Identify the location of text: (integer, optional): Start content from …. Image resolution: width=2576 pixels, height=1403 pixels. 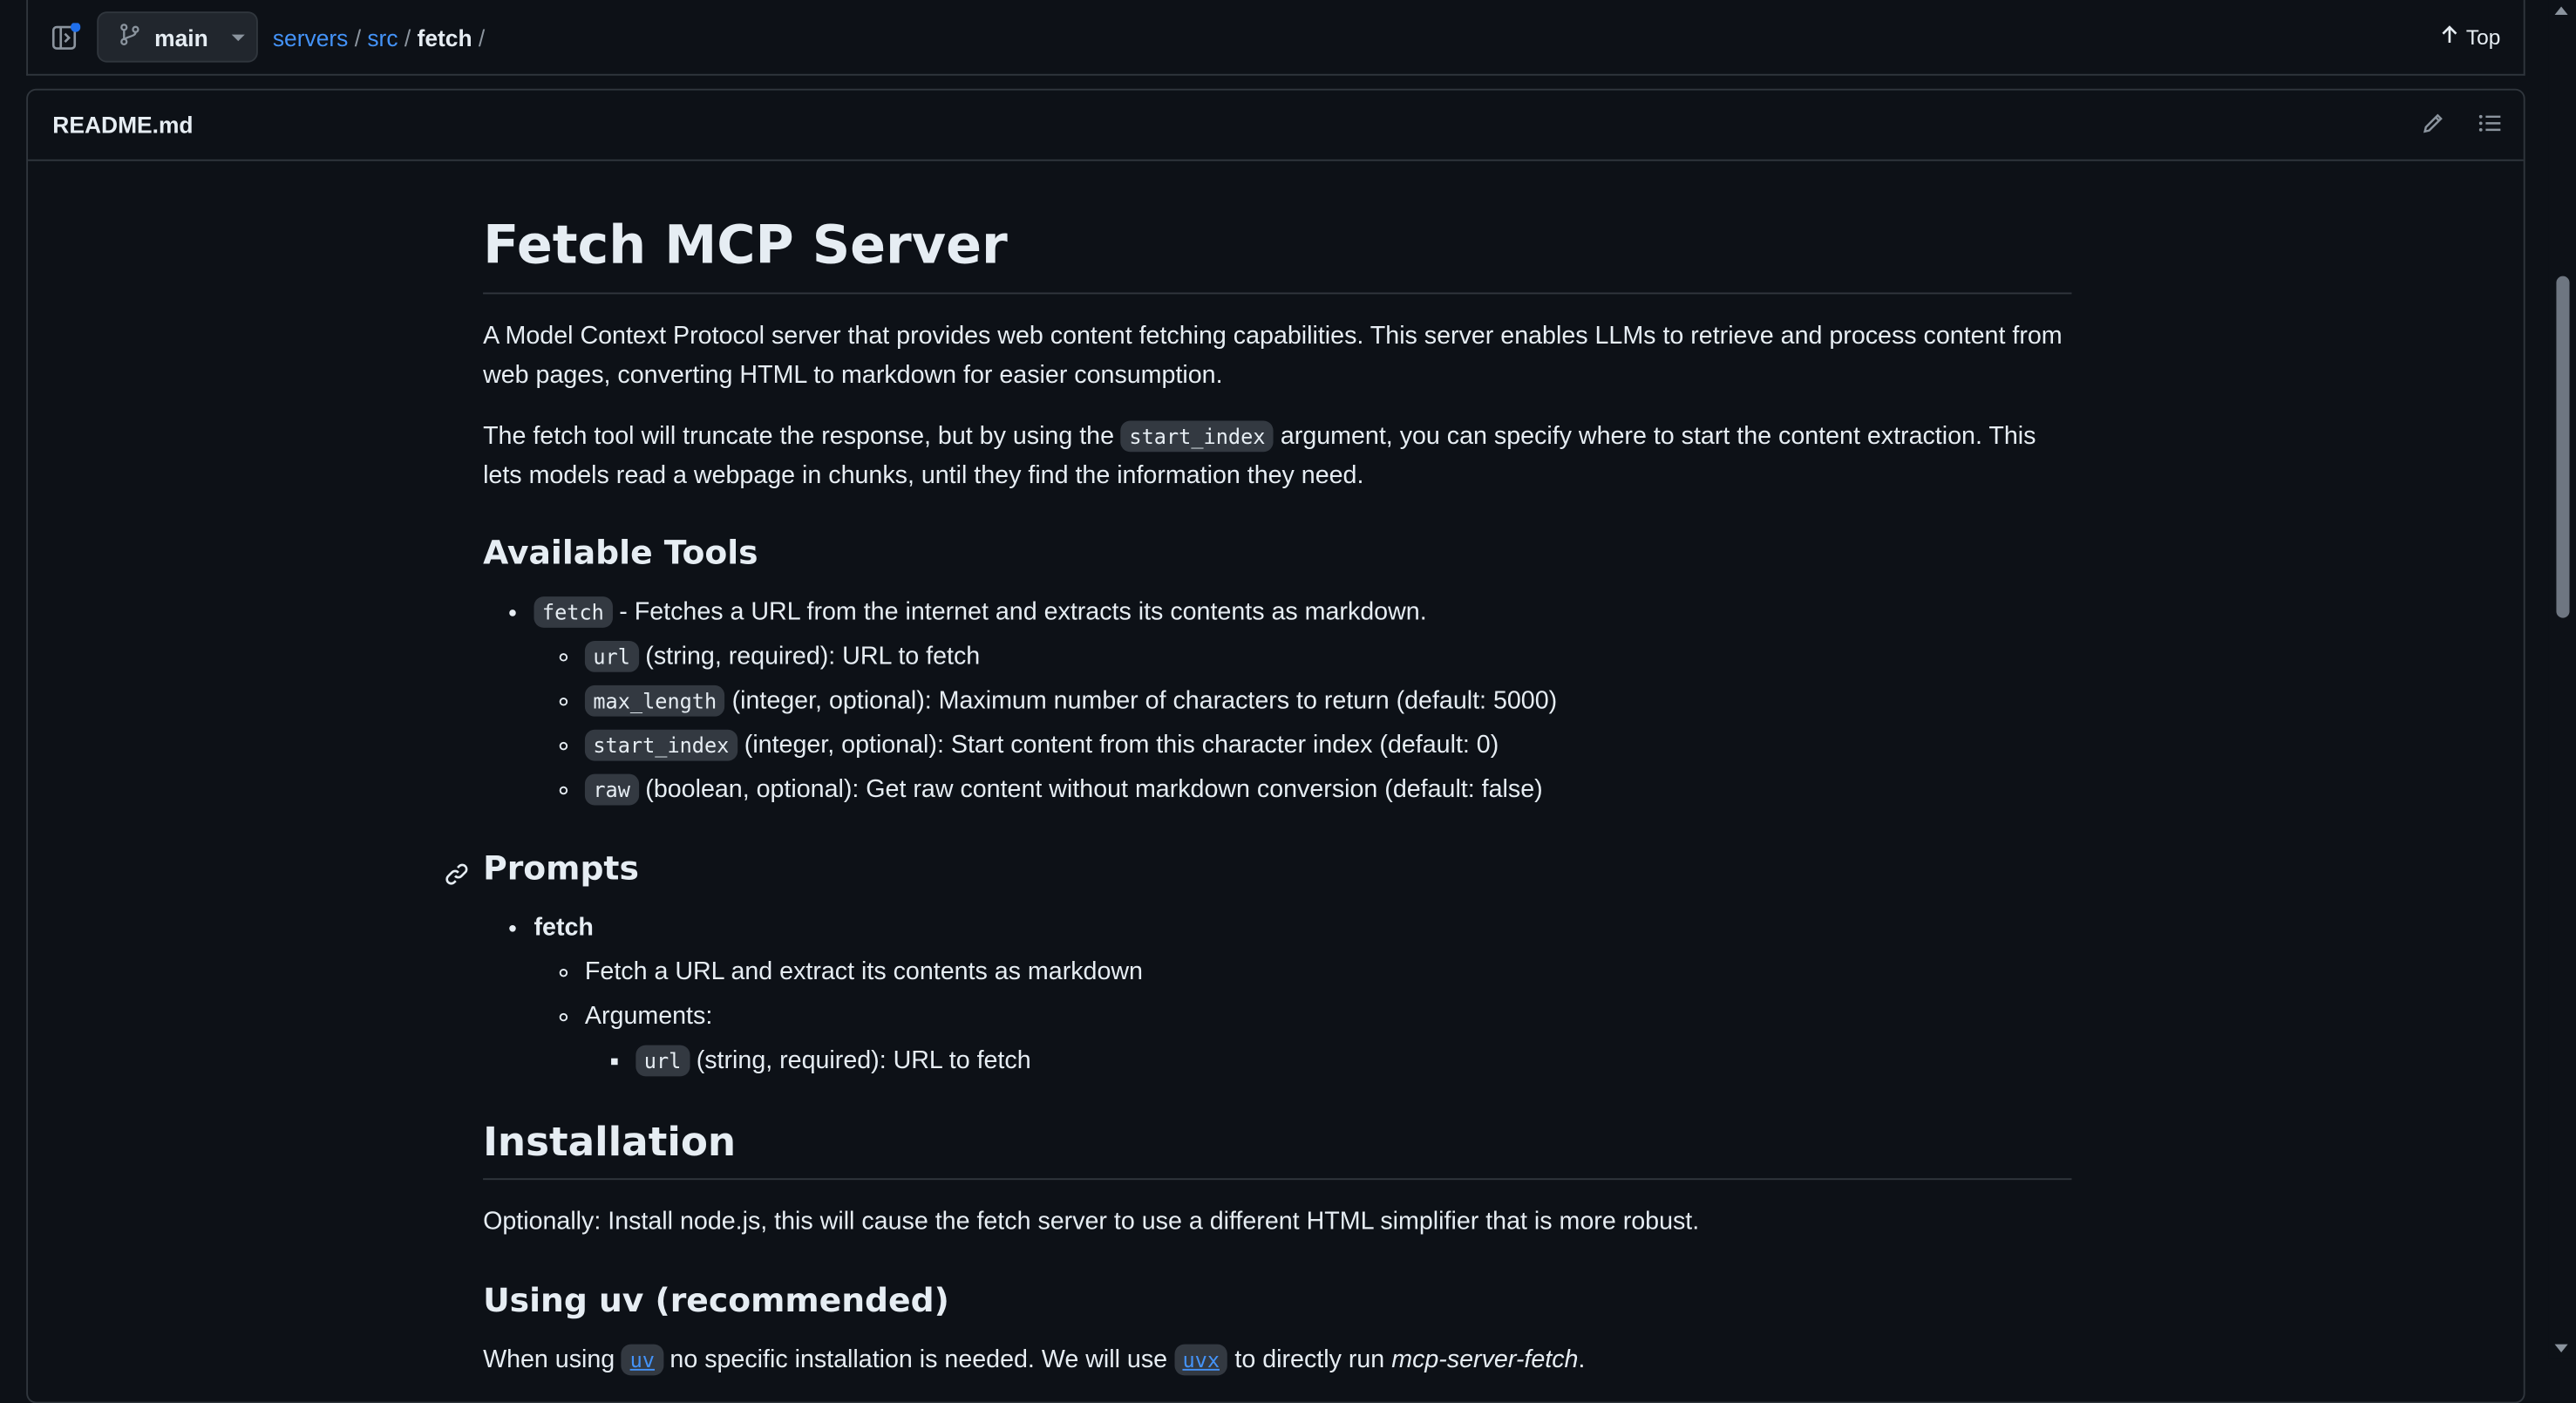
(1122, 745).